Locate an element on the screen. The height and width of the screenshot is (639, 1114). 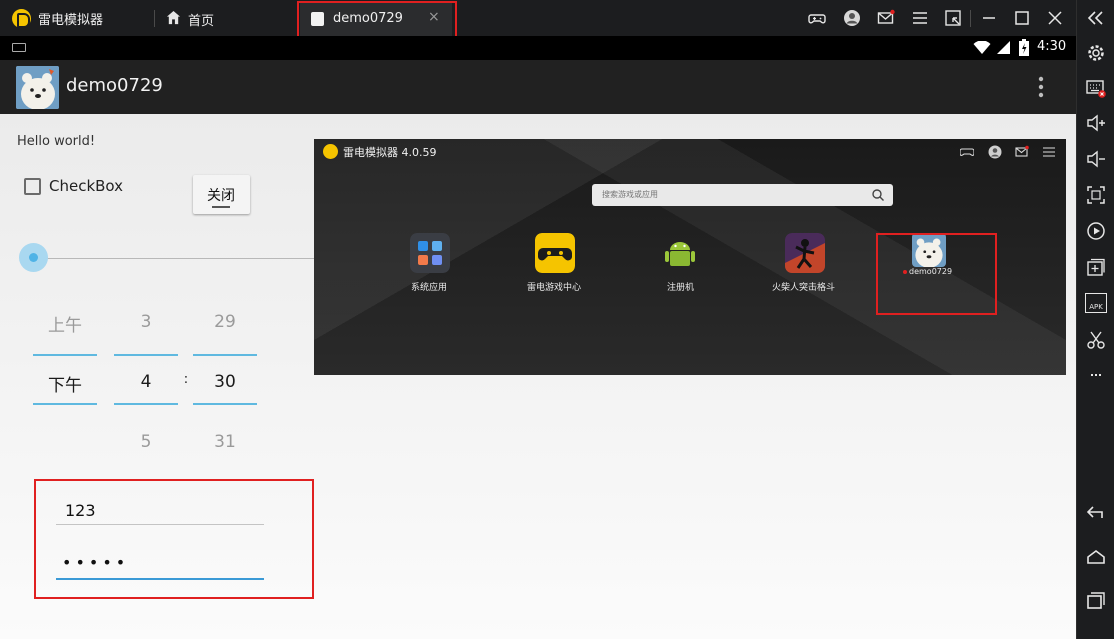
ampm-prev: 上午 is located at coordinates (65, 323).